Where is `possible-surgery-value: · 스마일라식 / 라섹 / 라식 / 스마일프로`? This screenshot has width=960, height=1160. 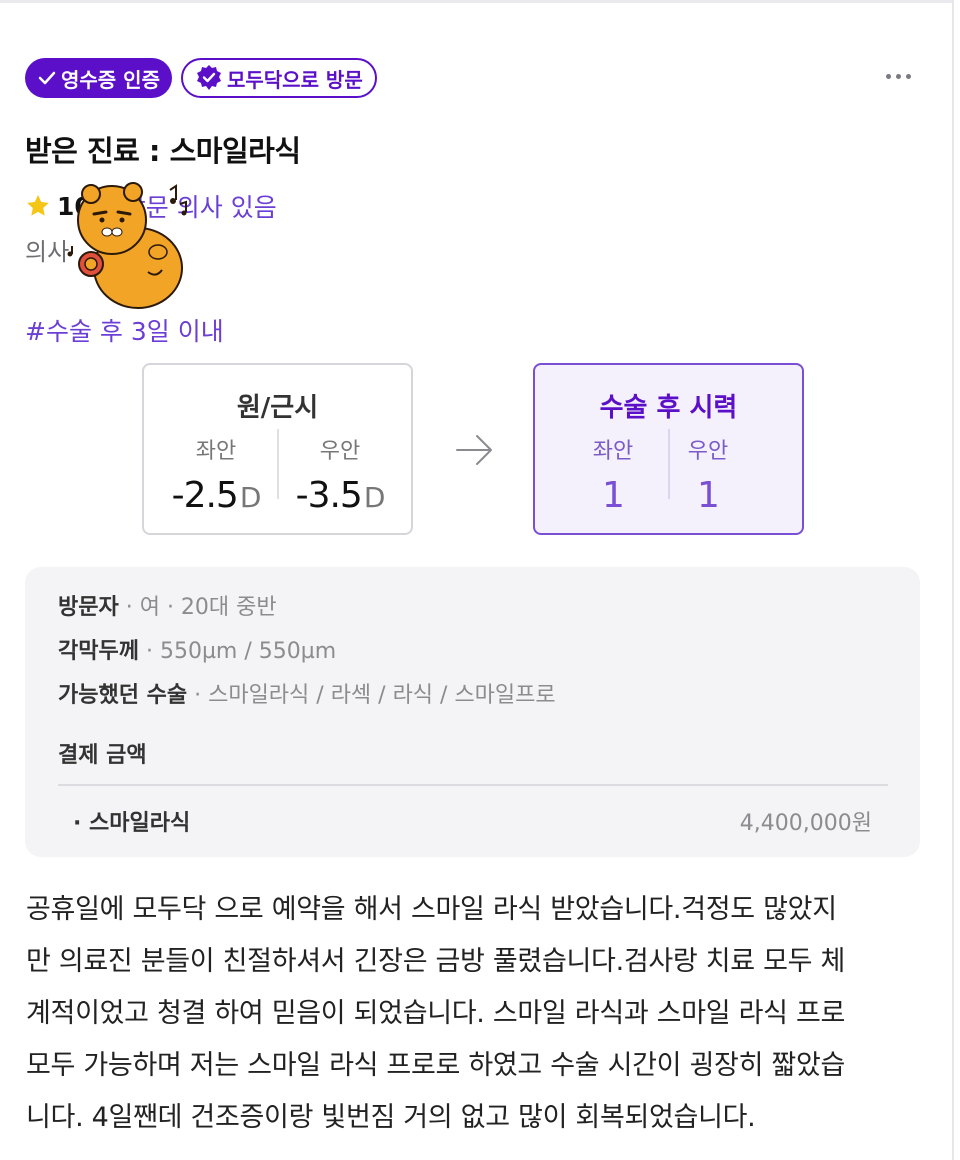
possible-surgery-value: · 스마일라식 / 라섹 / 라식 / 스마일프로 is located at coordinates (371, 695).